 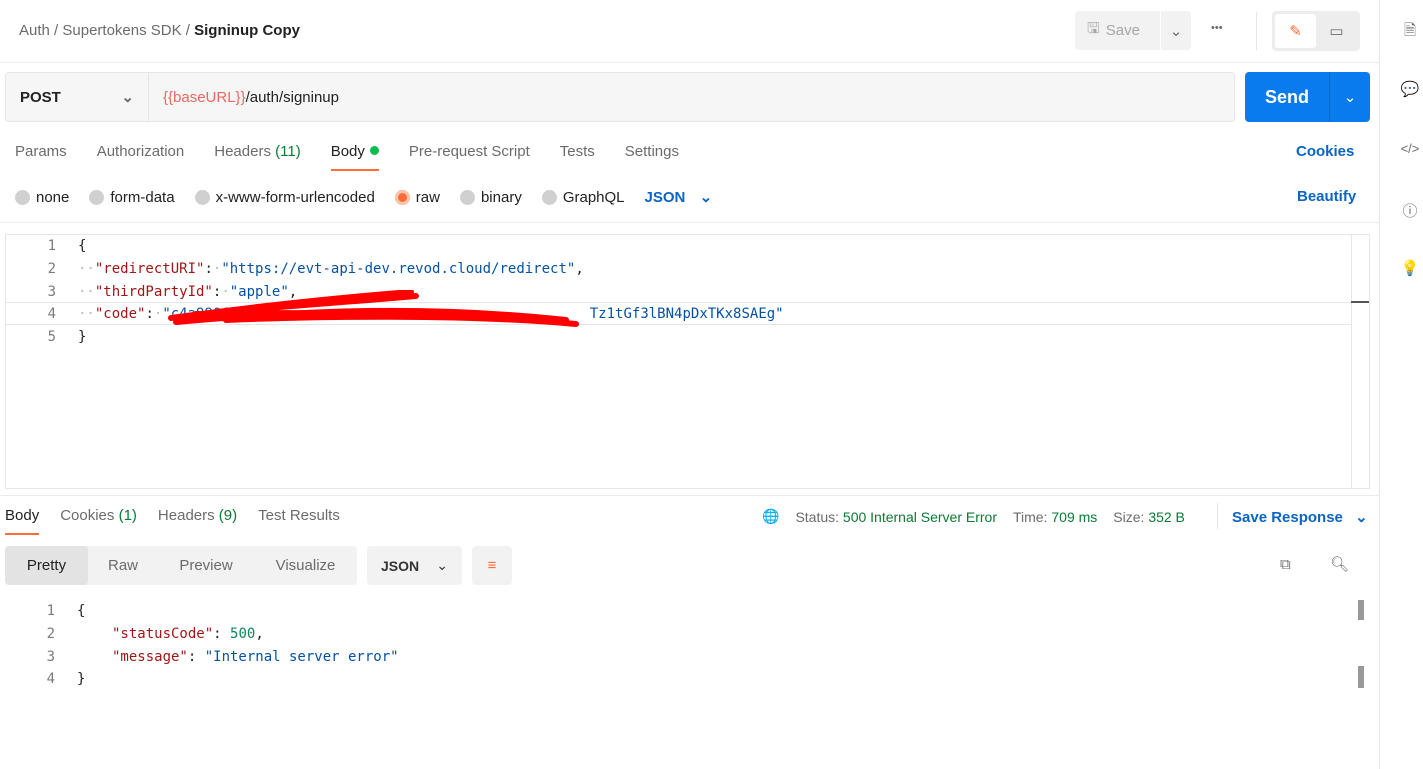 I want to click on radio-label: GraphQL, so click(x=593, y=197).